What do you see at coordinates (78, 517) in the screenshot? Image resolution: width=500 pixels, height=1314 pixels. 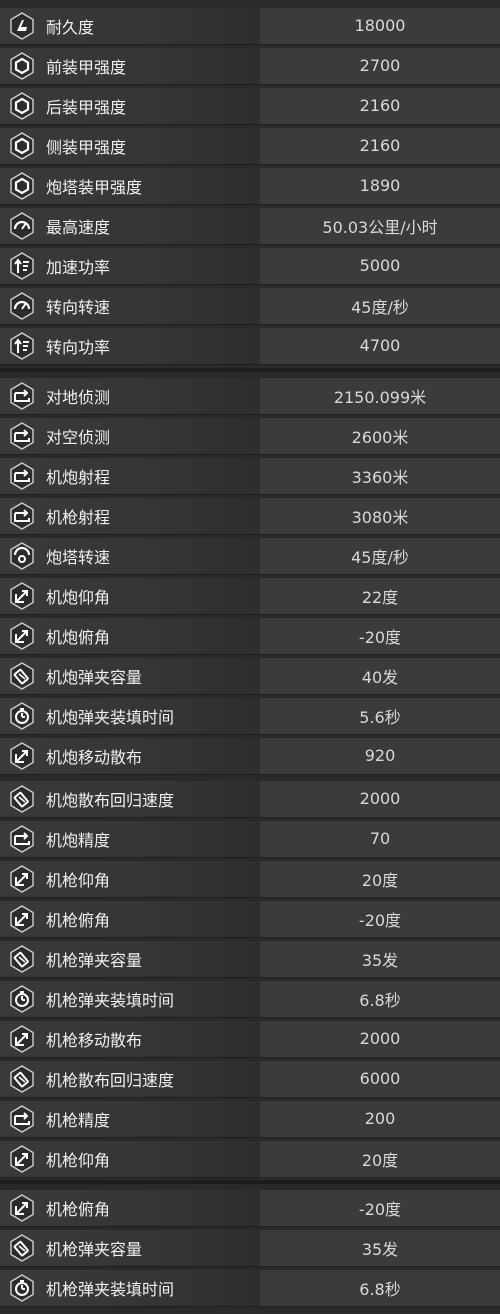 I see `stat-label: 机枪射程` at bounding box center [78, 517].